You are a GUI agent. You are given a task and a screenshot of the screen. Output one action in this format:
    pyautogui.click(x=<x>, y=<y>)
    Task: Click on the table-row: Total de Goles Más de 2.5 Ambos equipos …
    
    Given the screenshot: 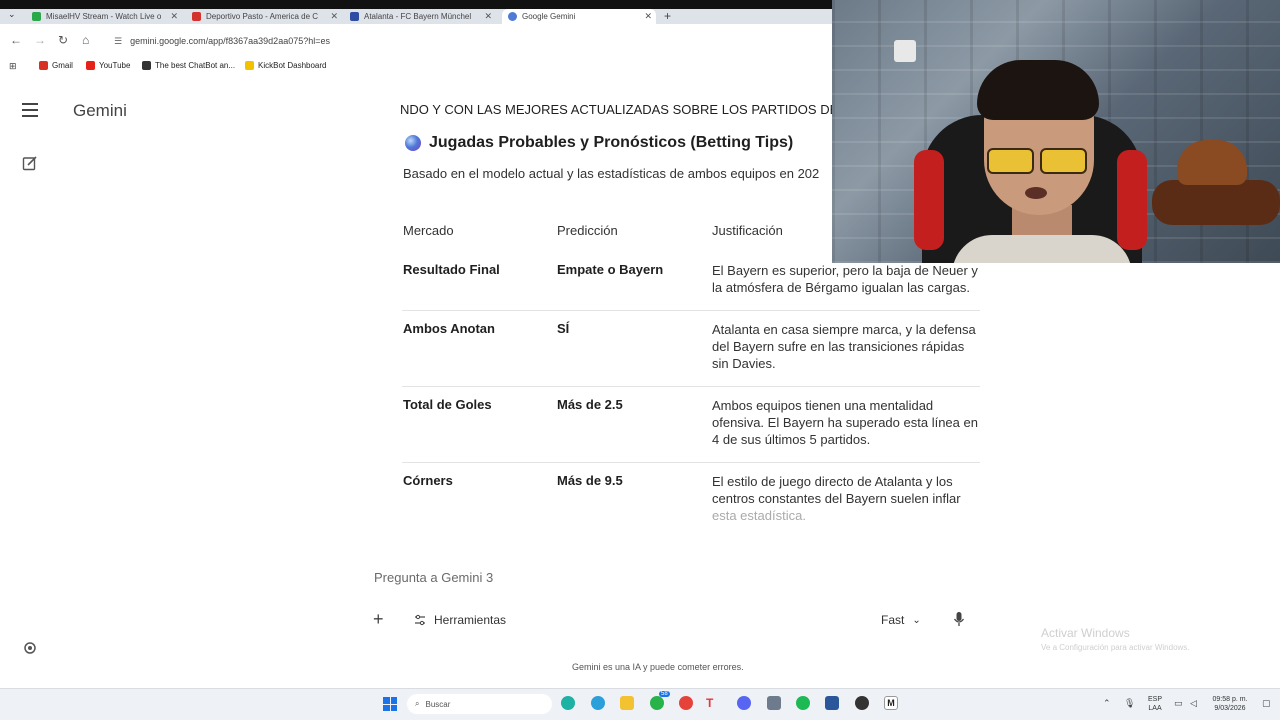 What is the action you would take?
    pyautogui.click(x=691, y=425)
    